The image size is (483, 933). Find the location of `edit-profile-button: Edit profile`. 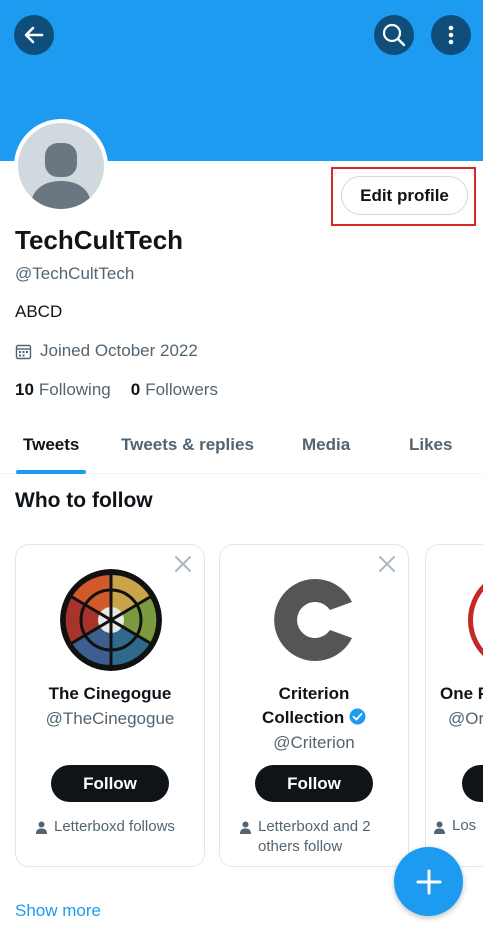

edit-profile-button: Edit profile is located at coordinates (404, 195).